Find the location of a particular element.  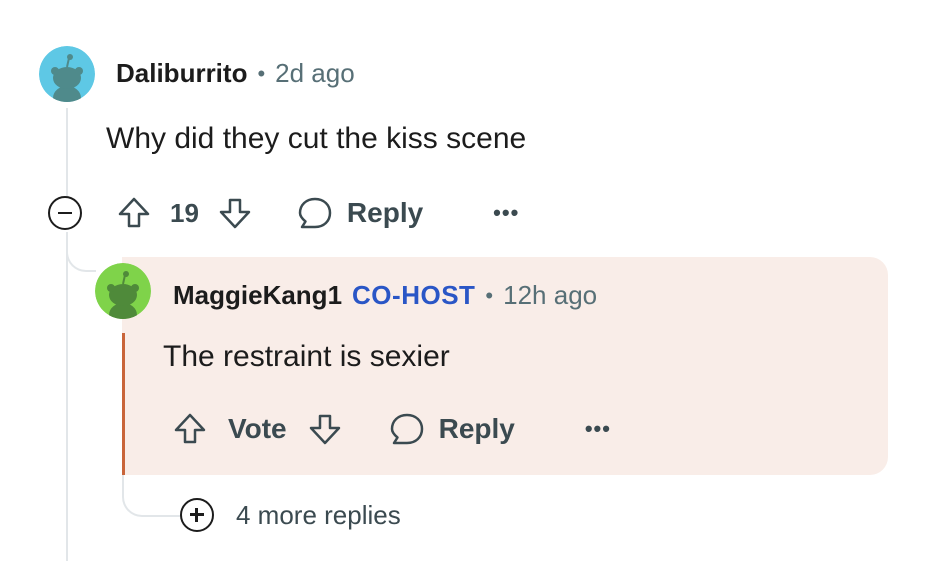

comment-body: Why did they cut the kiss scene is located at coordinates (316, 138).